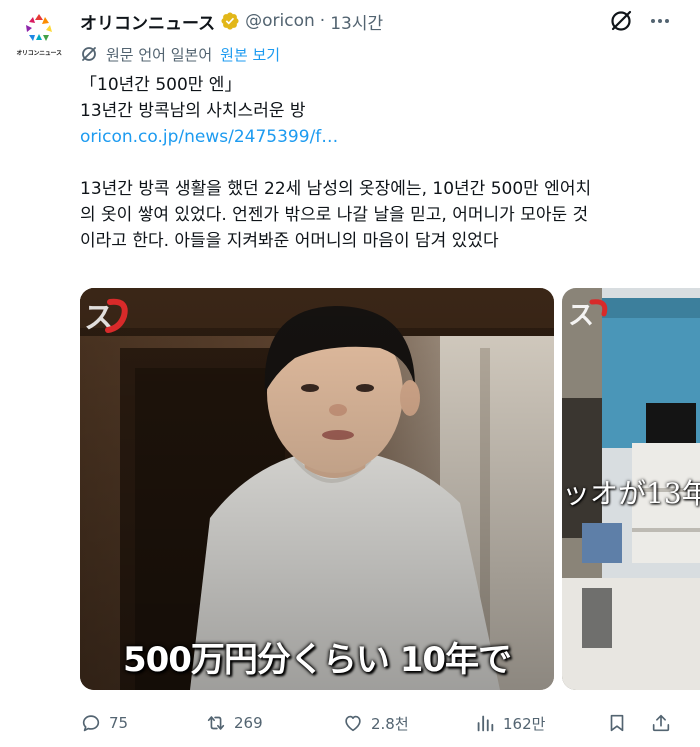 Image resolution: width=700 pixels, height=747 pixels. What do you see at coordinates (524, 723) in the screenshot?
I see `views-count: 162만` at bounding box center [524, 723].